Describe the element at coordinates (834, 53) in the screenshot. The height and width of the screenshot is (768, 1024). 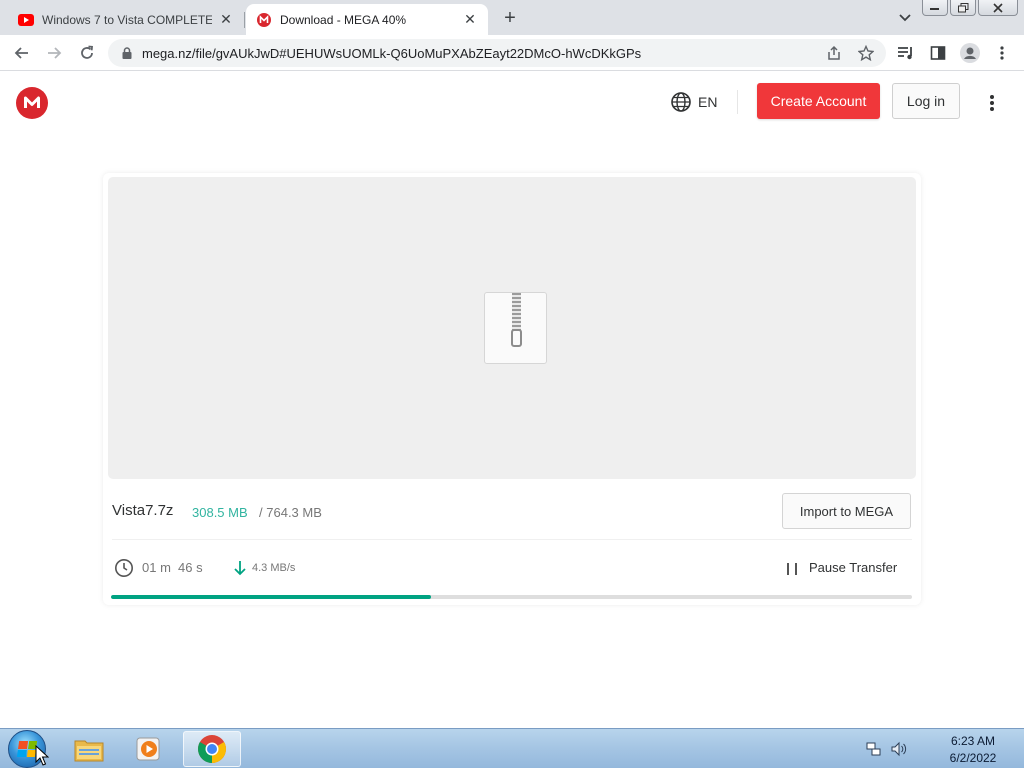
I see `share-icon` at that location.